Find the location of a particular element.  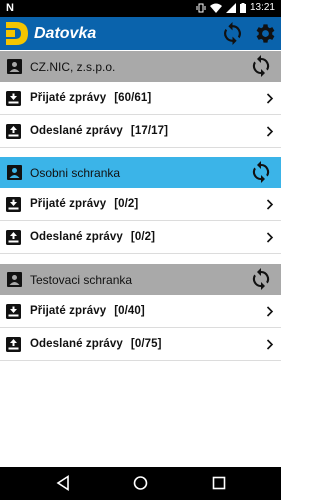

notification-icon: N is located at coordinates (10, 8).